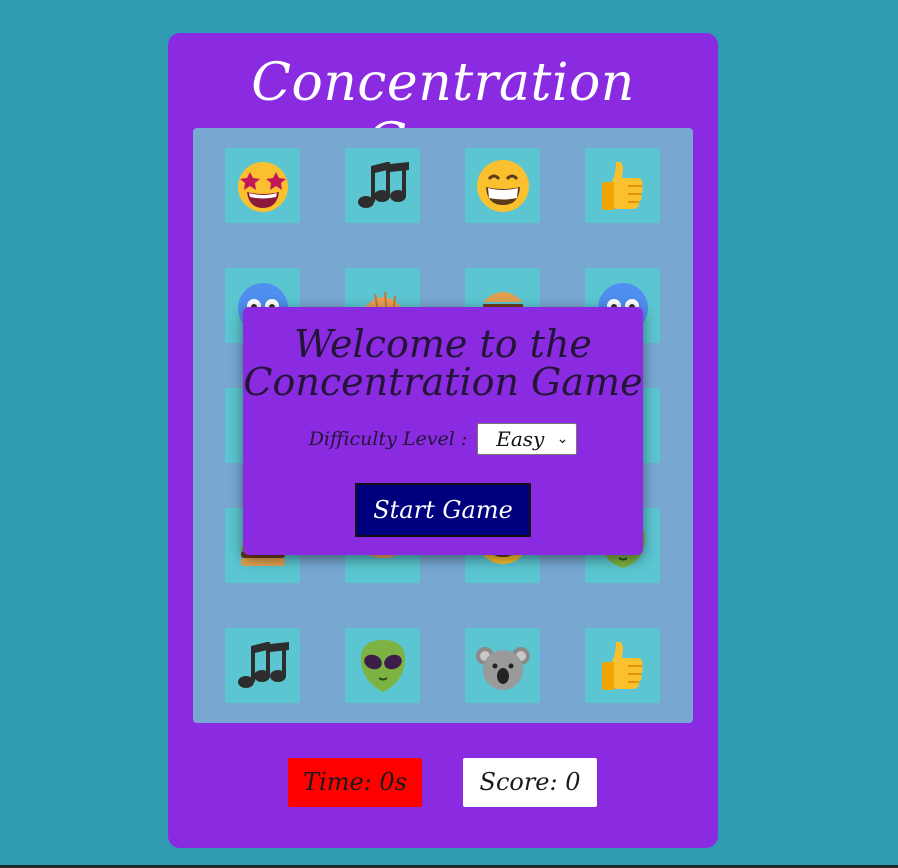 This screenshot has height=868, width=898. Describe the element at coordinates (443, 363) in the screenshot. I see `modal-title: Welcome to the Concentration Game` at that location.